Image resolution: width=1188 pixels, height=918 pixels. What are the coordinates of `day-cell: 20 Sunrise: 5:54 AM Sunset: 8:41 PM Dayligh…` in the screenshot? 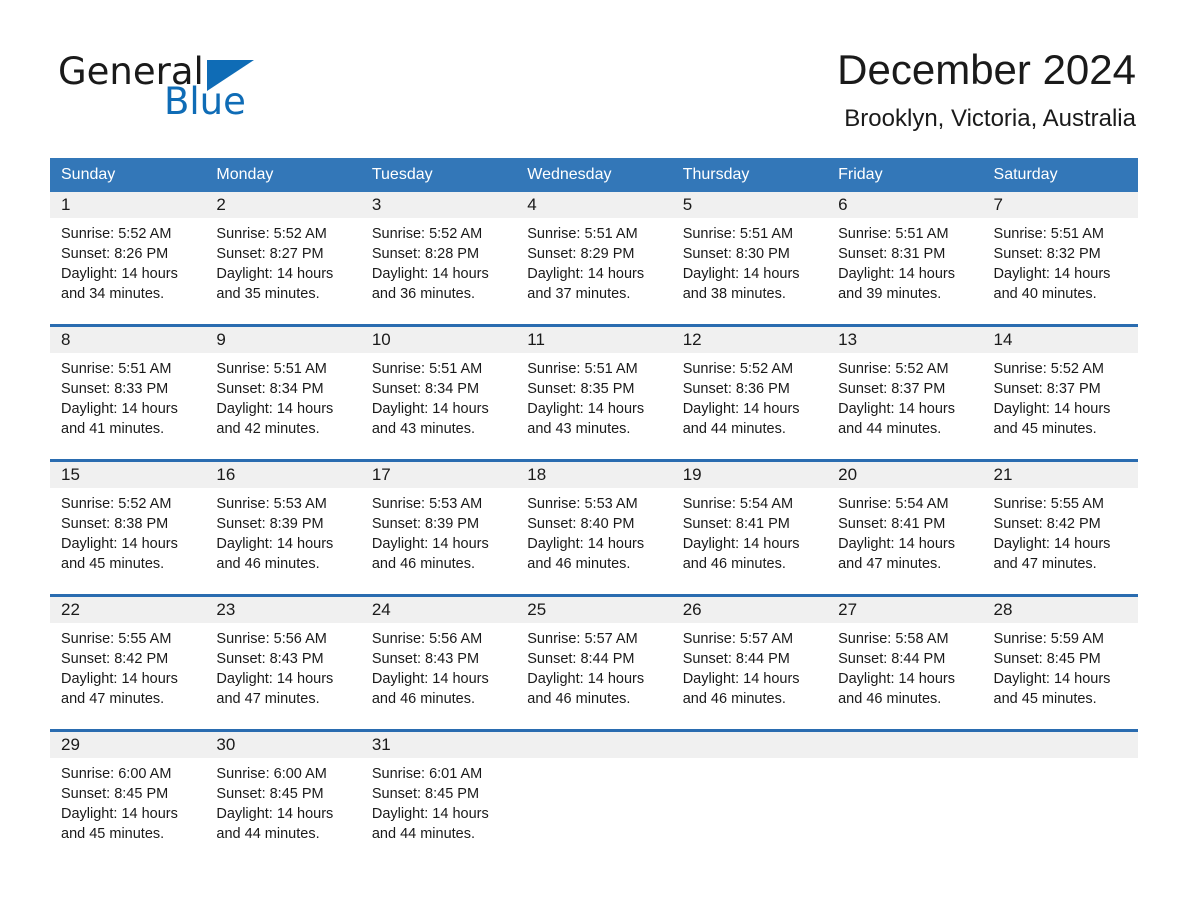 It's located at (905, 527).